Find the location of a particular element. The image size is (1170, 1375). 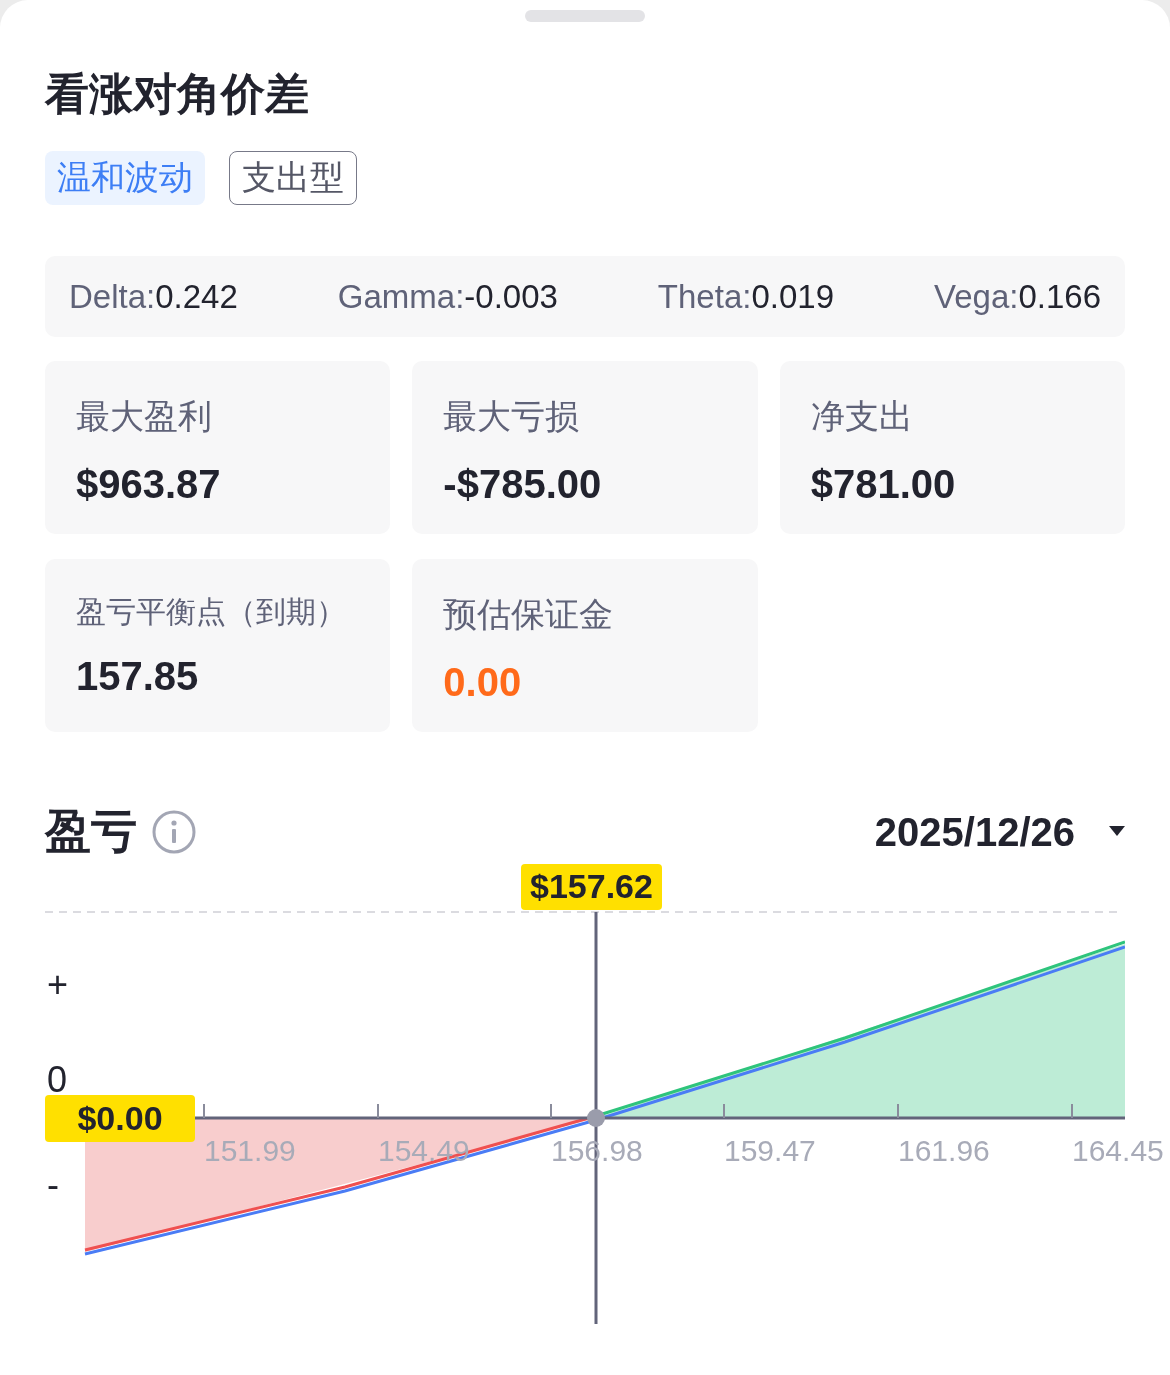

metric-label: 预估保证金 is located at coordinates (529, 614).